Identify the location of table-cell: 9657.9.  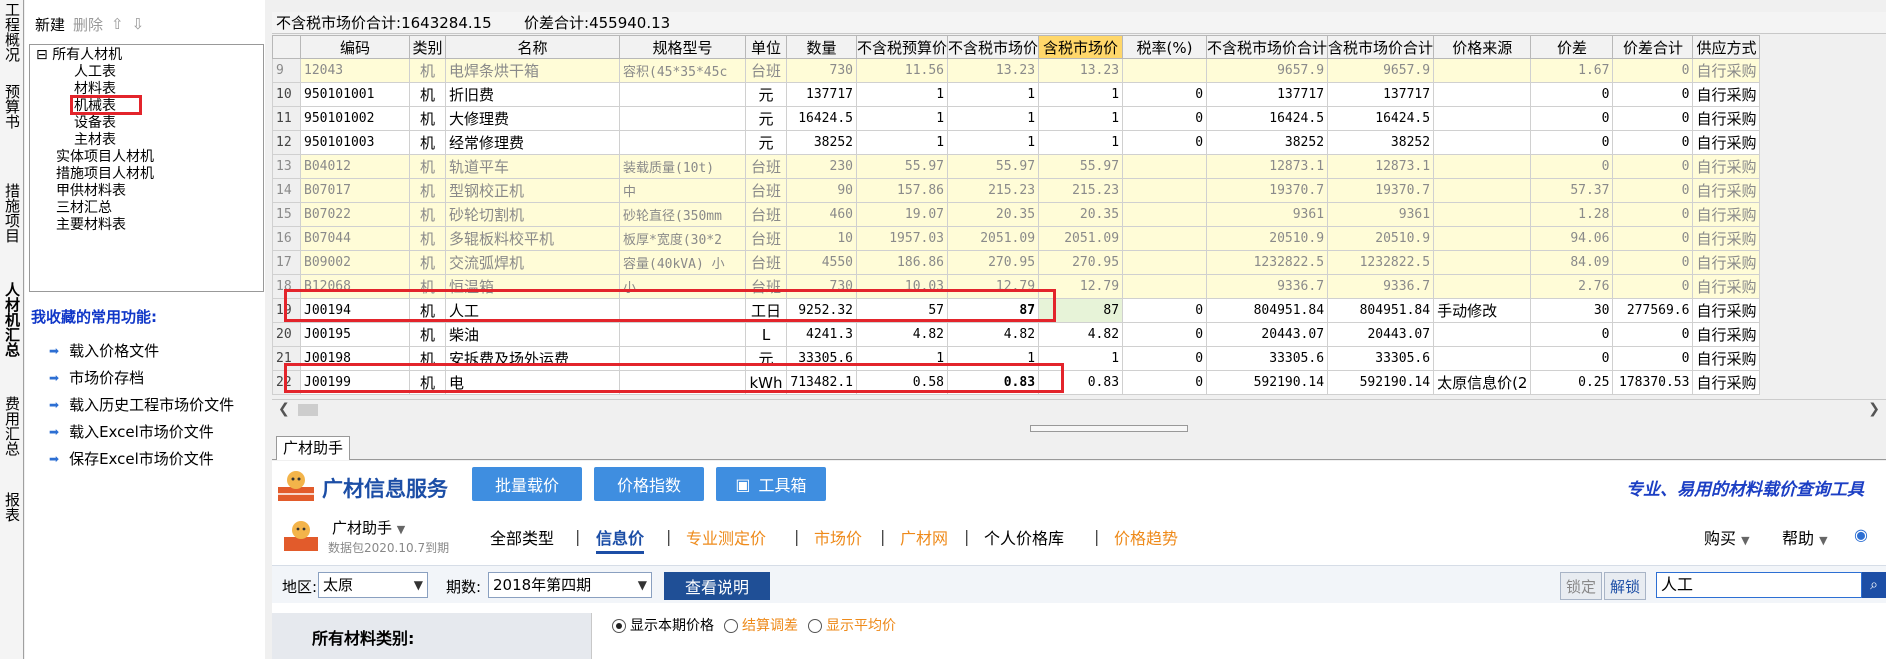
(1381, 70).